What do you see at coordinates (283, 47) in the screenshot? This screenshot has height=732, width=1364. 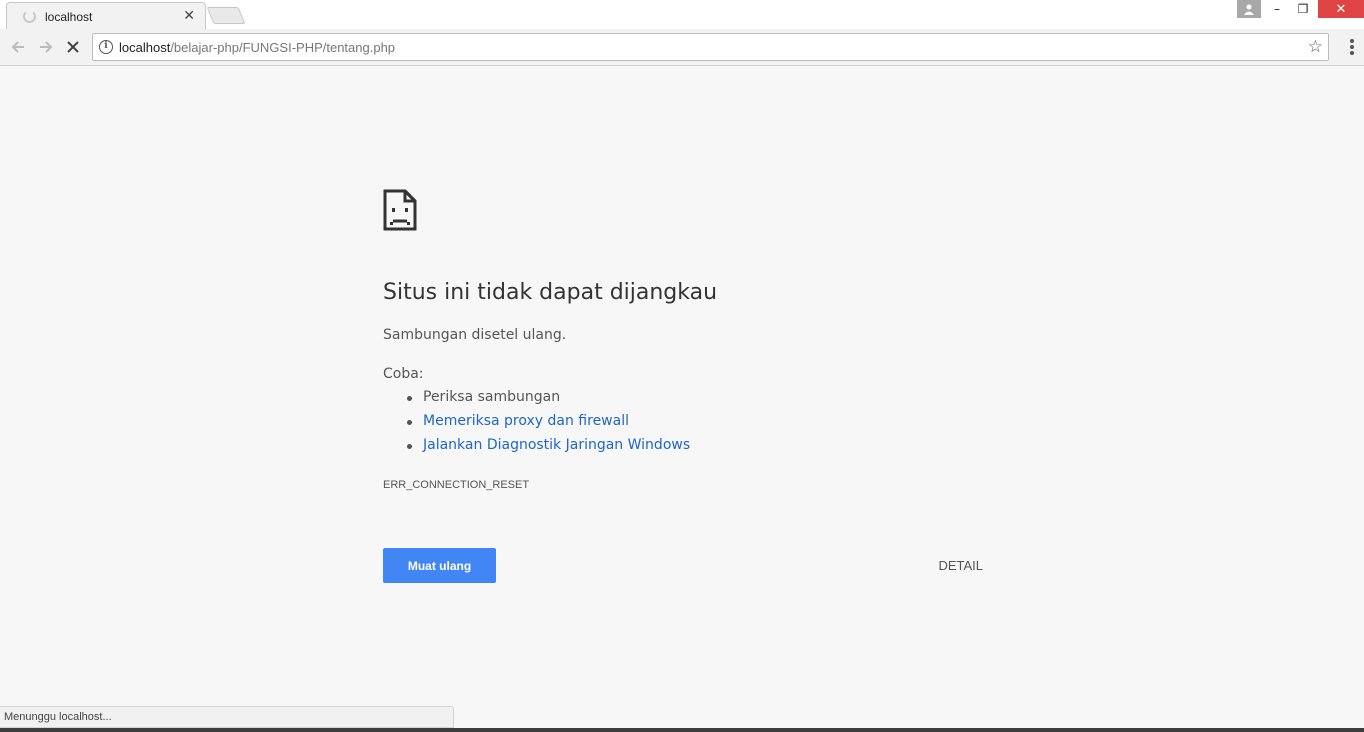 I see `url-path: /belajar-php/FUNGSI-PHP/tentang.php` at bounding box center [283, 47].